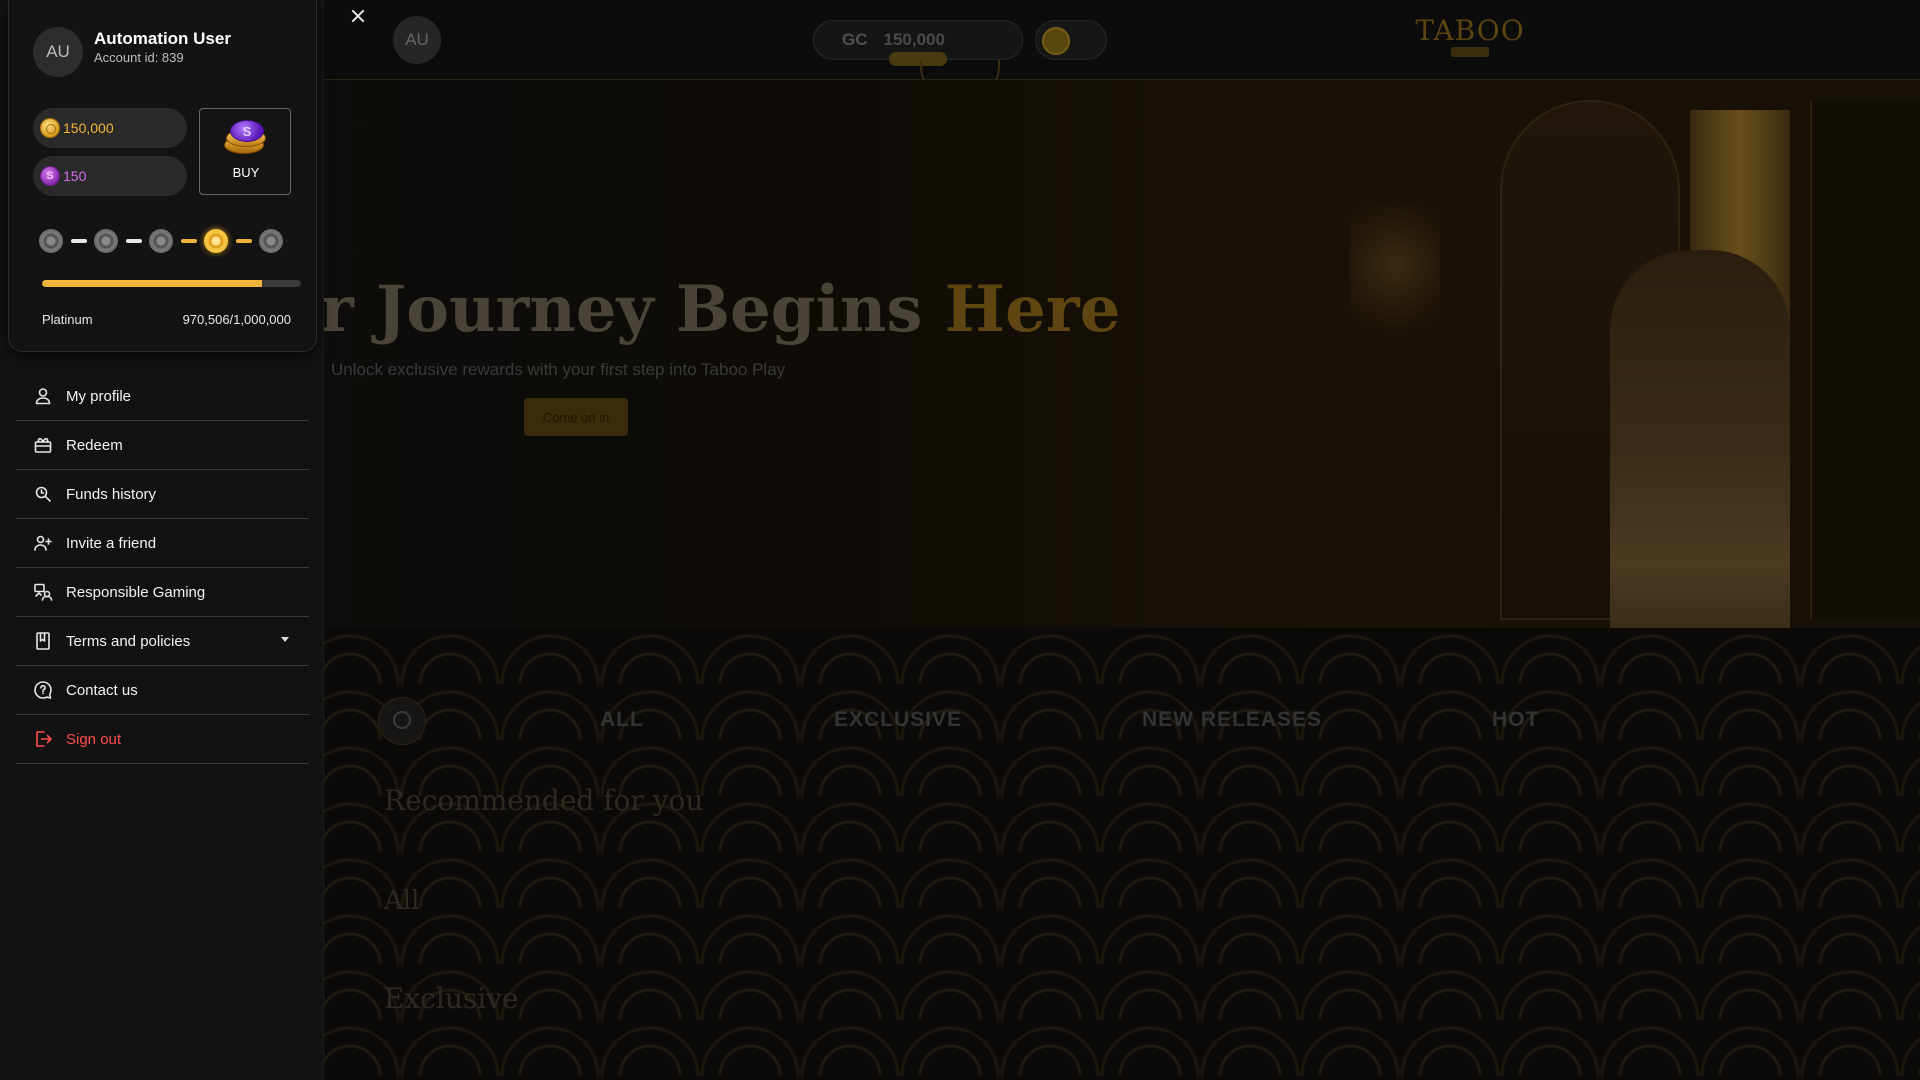 The image size is (1920, 1080). I want to click on gc-balance: 150,000, so click(110, 128).